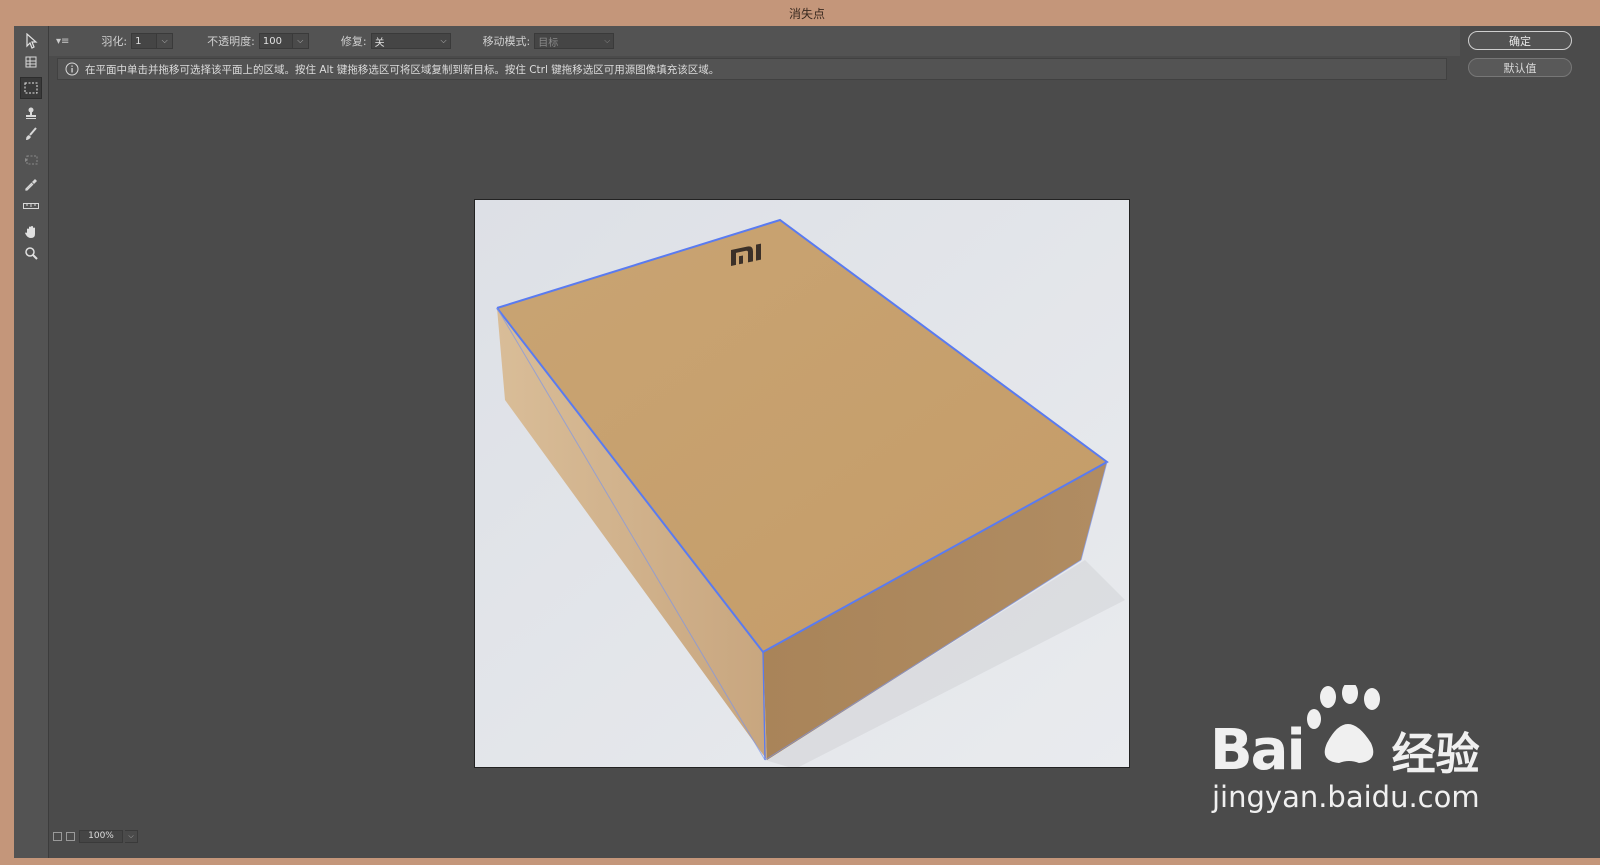  I want to click on opacity-label: 不透明度:, so click(231, 41).